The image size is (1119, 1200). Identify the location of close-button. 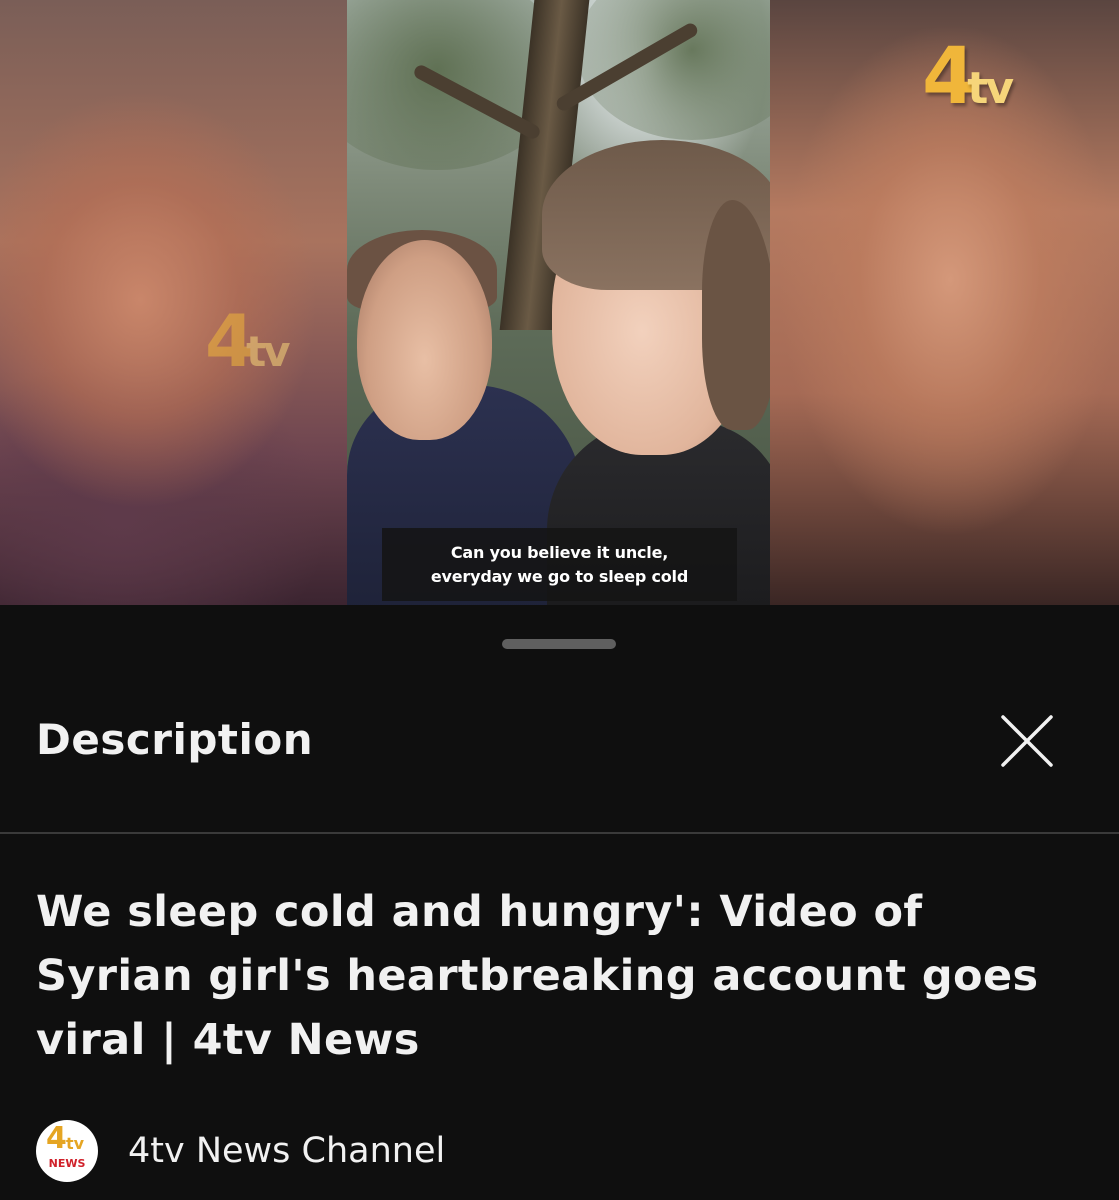
(1027, 741).